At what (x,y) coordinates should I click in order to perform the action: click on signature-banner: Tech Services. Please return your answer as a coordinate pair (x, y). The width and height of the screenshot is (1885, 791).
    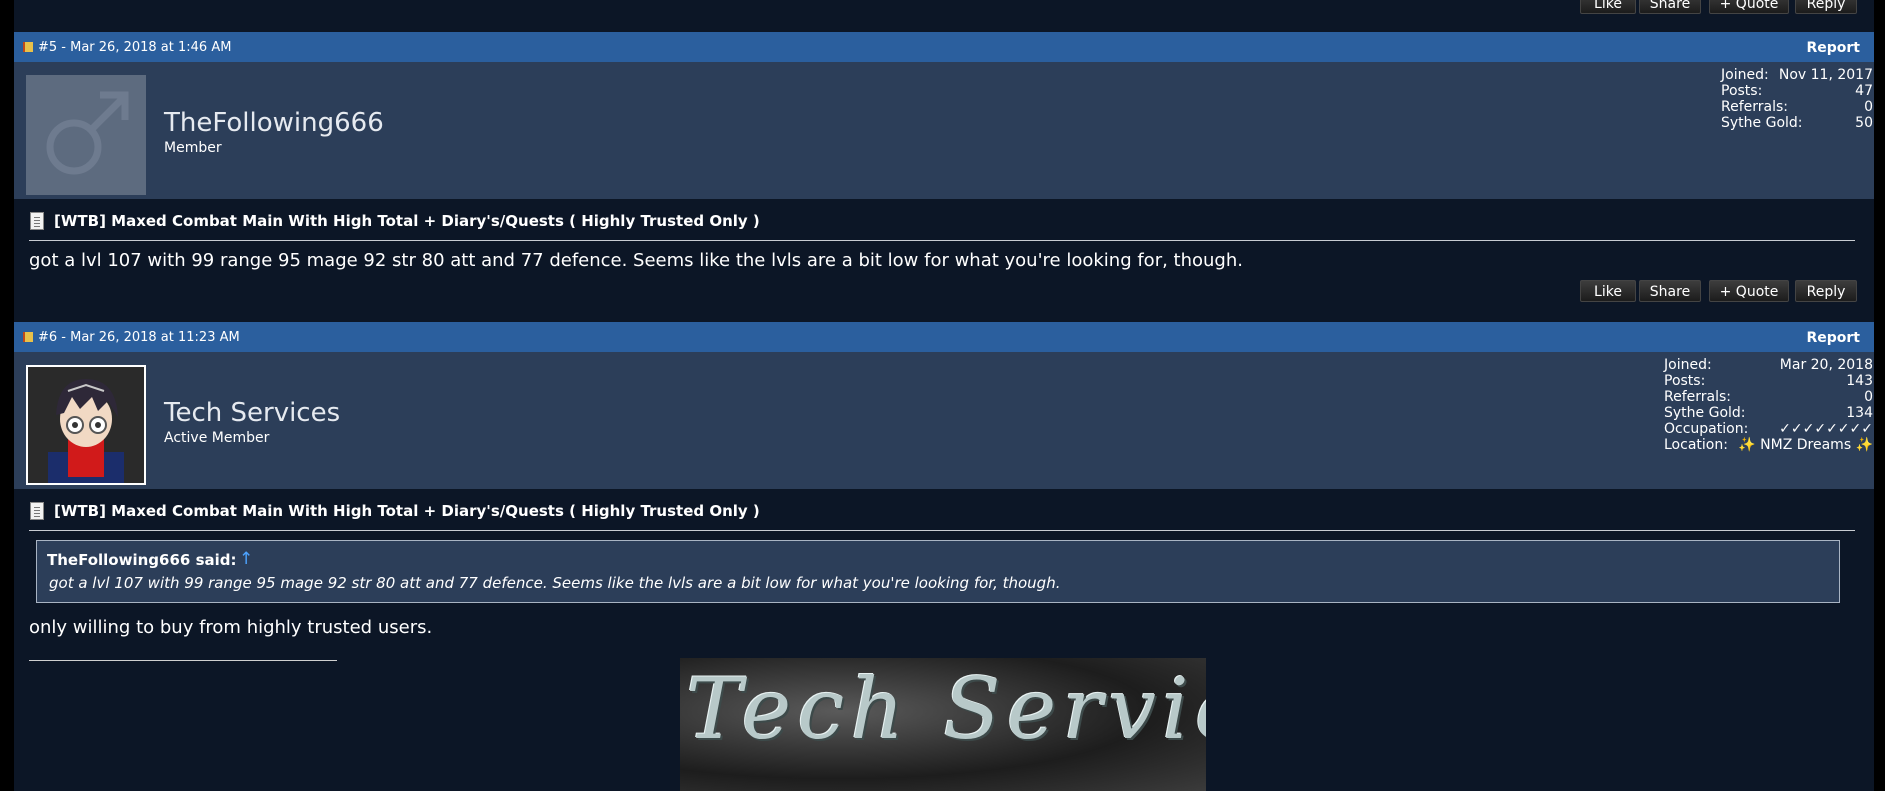
    Looking at the image, I should click on (943, 724).